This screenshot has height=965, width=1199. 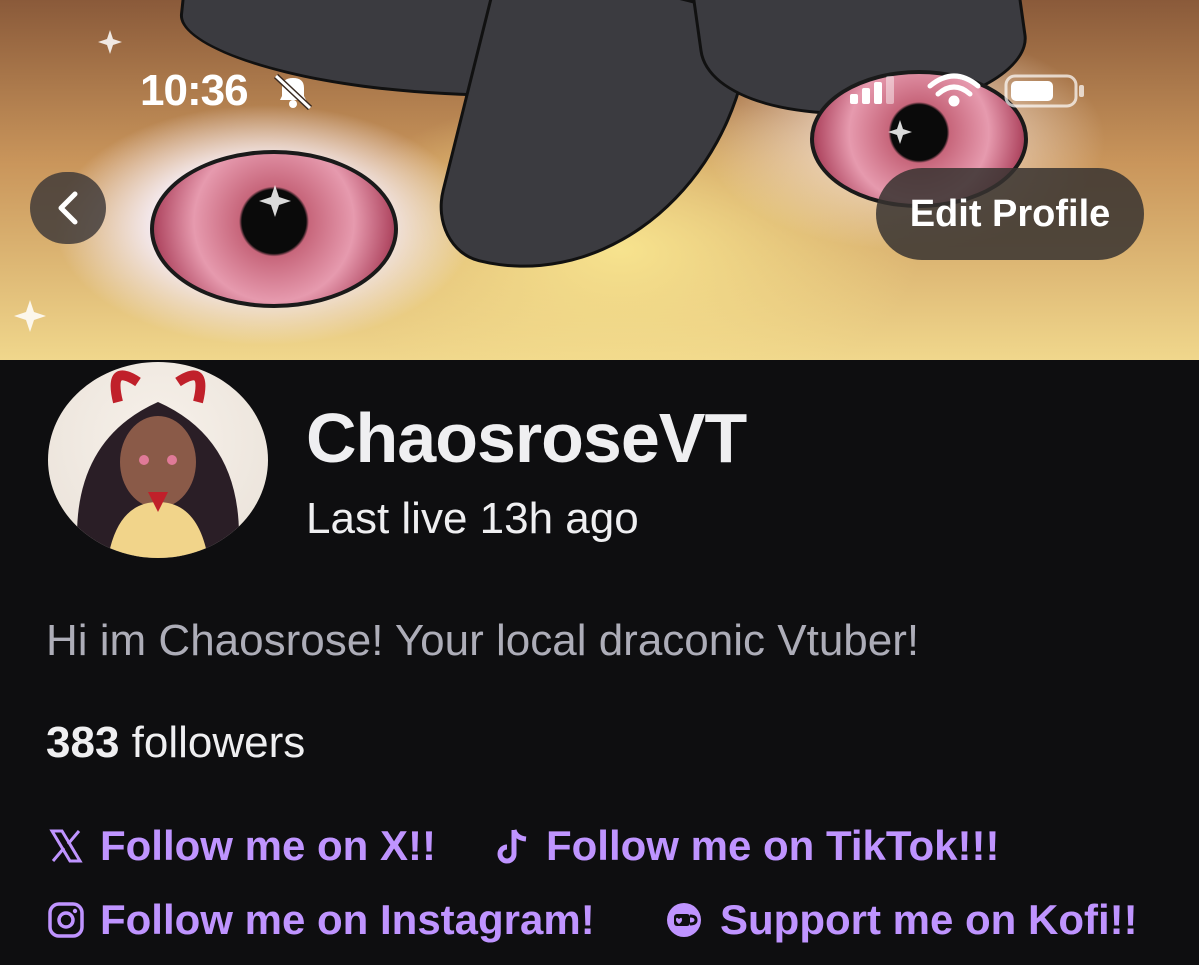 I want to click on followers-count: 383 followers, so click(x=175, y=743).